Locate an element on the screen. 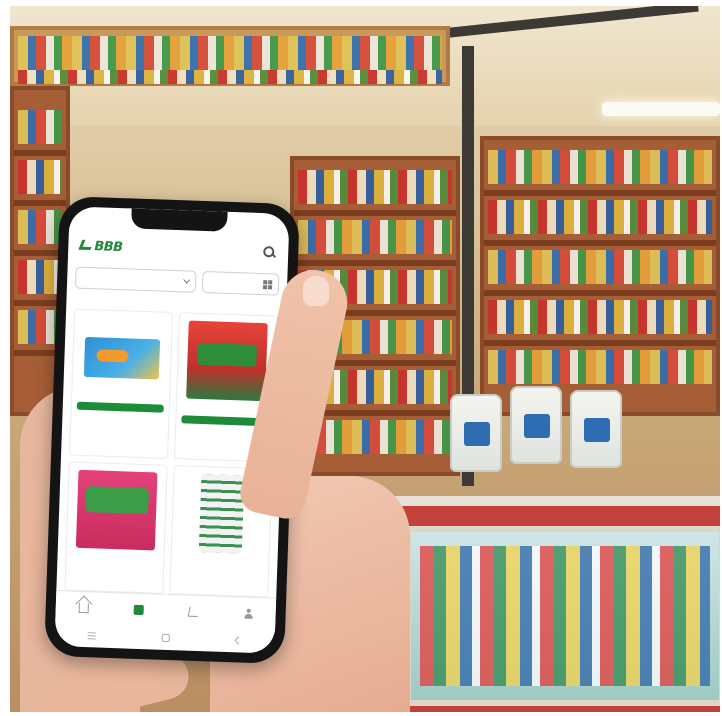 The image size is (722, 716). phone-notch is located at coordinates (179, 220).